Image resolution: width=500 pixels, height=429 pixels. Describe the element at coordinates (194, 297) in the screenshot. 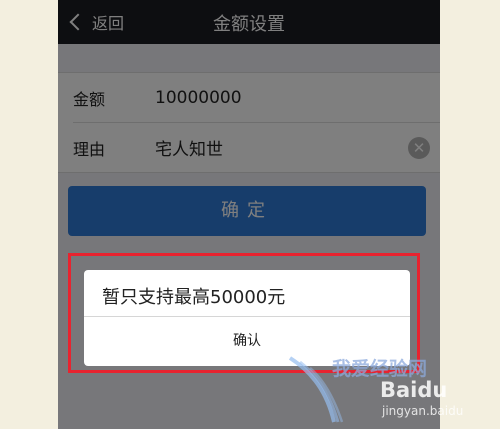

I see `dialog-message: 暂只支持最高50000元` at that location.